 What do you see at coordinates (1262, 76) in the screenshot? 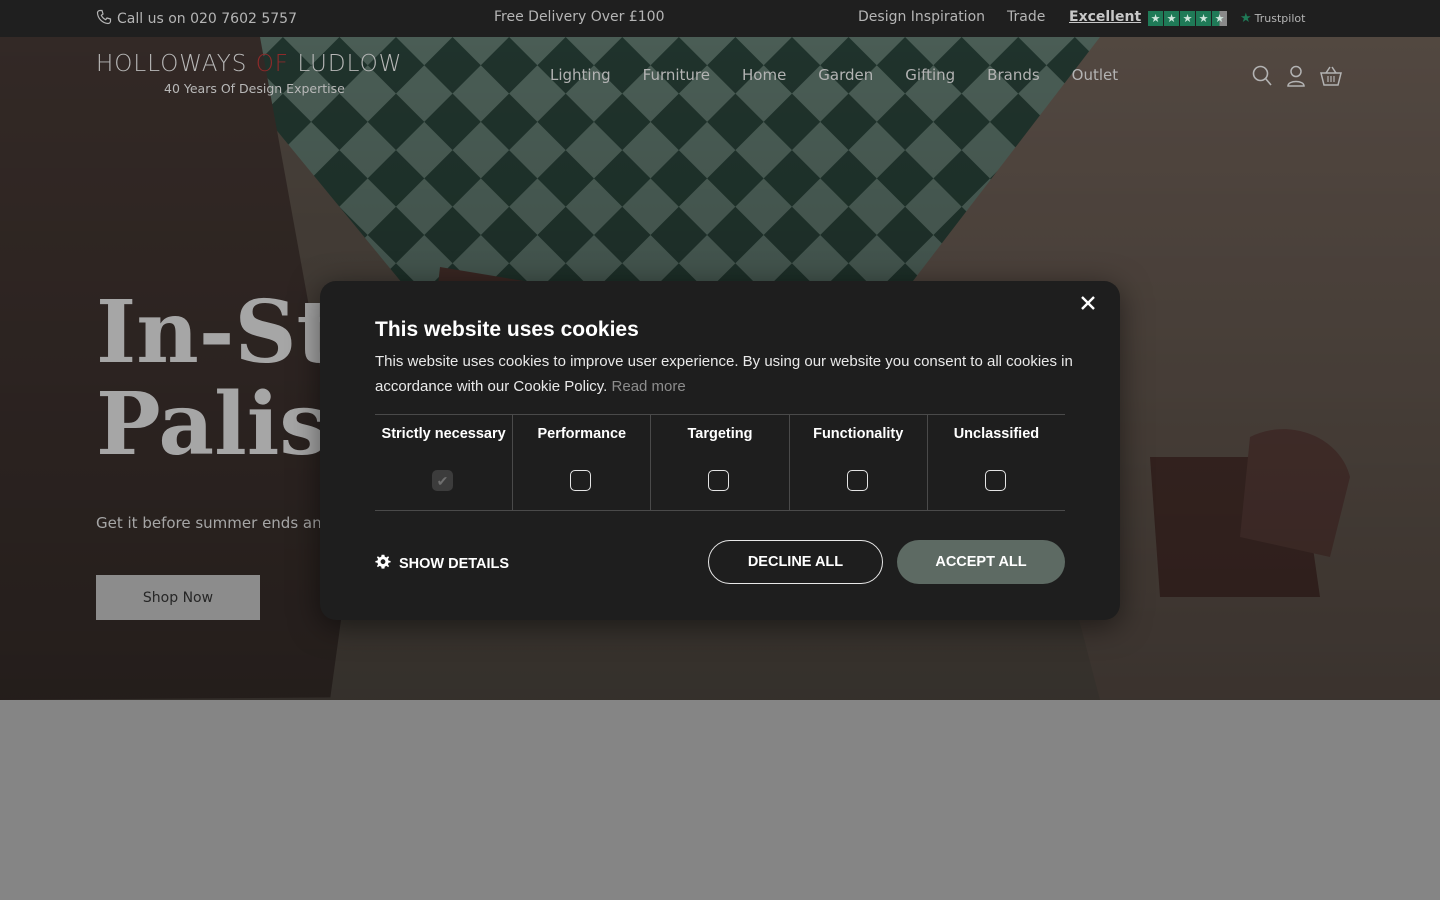
I see `search-icon` at bounding box center [1262, 76].